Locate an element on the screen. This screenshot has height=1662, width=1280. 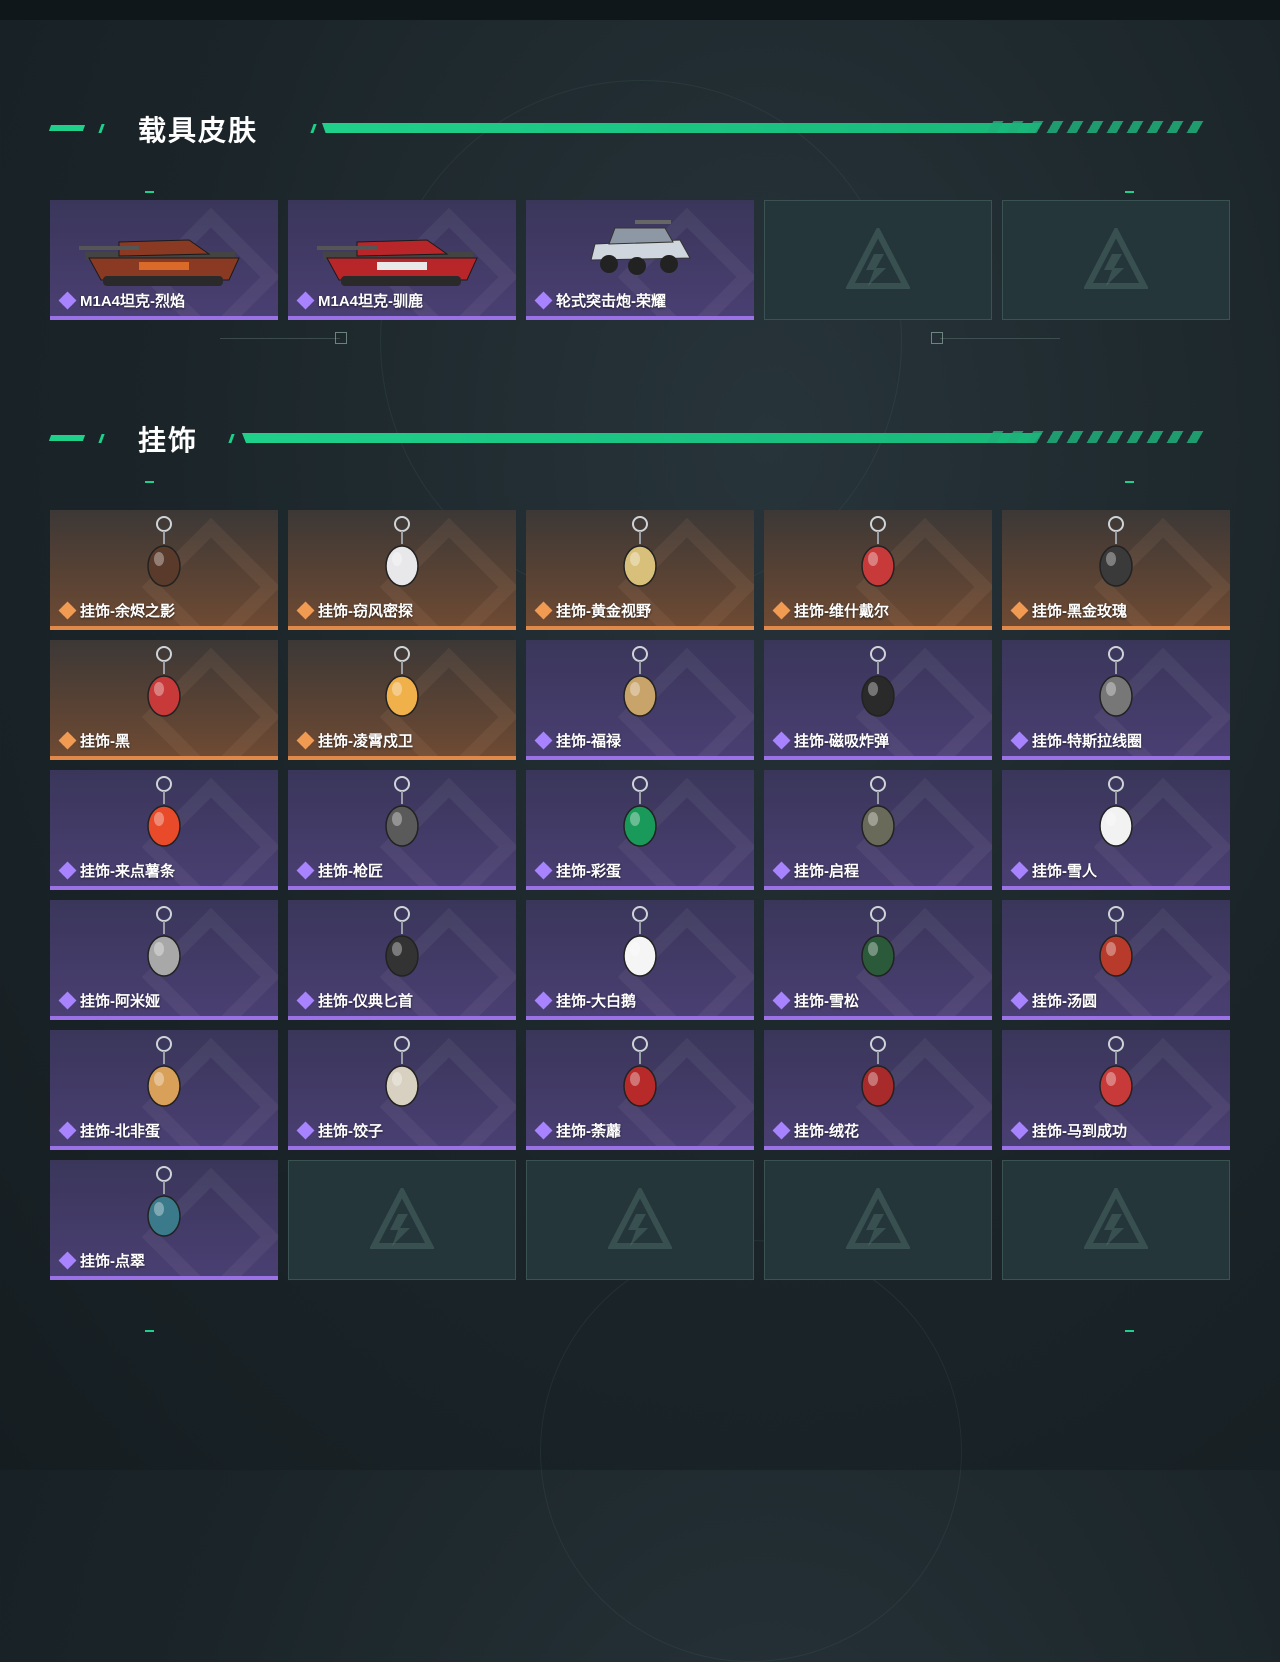
item-label: 挂饰-雪松 is located at coordinates (815, 1000).